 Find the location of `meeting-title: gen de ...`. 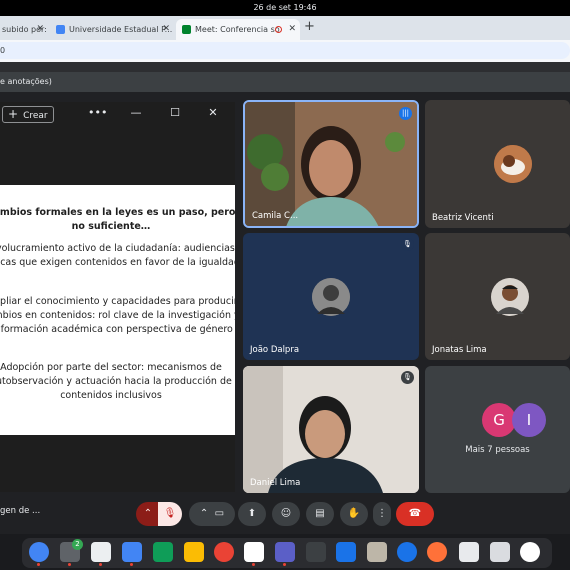

meeting-title: gen de ... is located at coordinates (20, 511).